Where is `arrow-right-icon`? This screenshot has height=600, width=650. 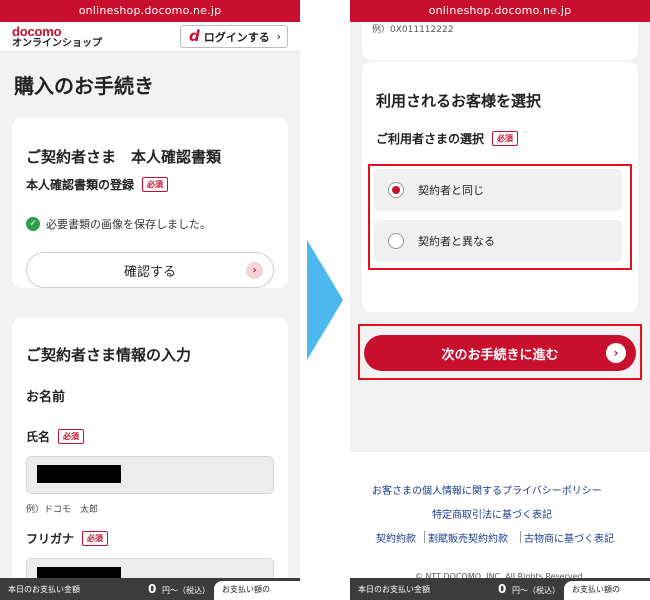 arrow-right-icon is located at coordinates (325, 300).